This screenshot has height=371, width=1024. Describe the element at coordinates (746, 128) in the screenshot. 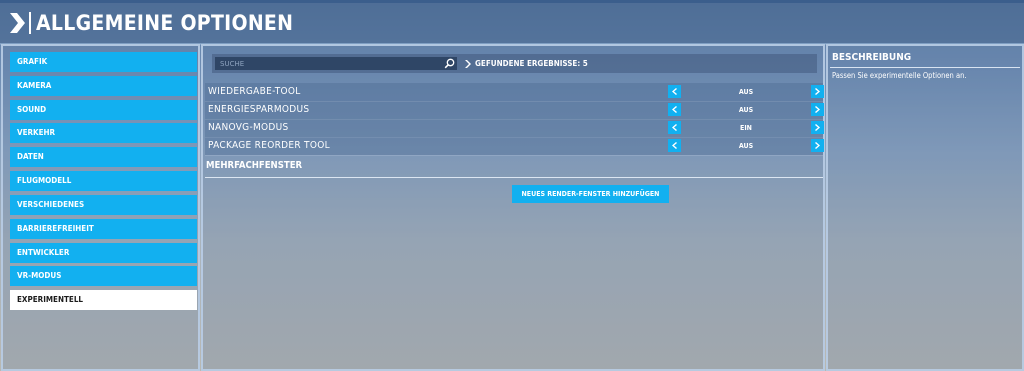

I see `option-value: EIN` at that location.